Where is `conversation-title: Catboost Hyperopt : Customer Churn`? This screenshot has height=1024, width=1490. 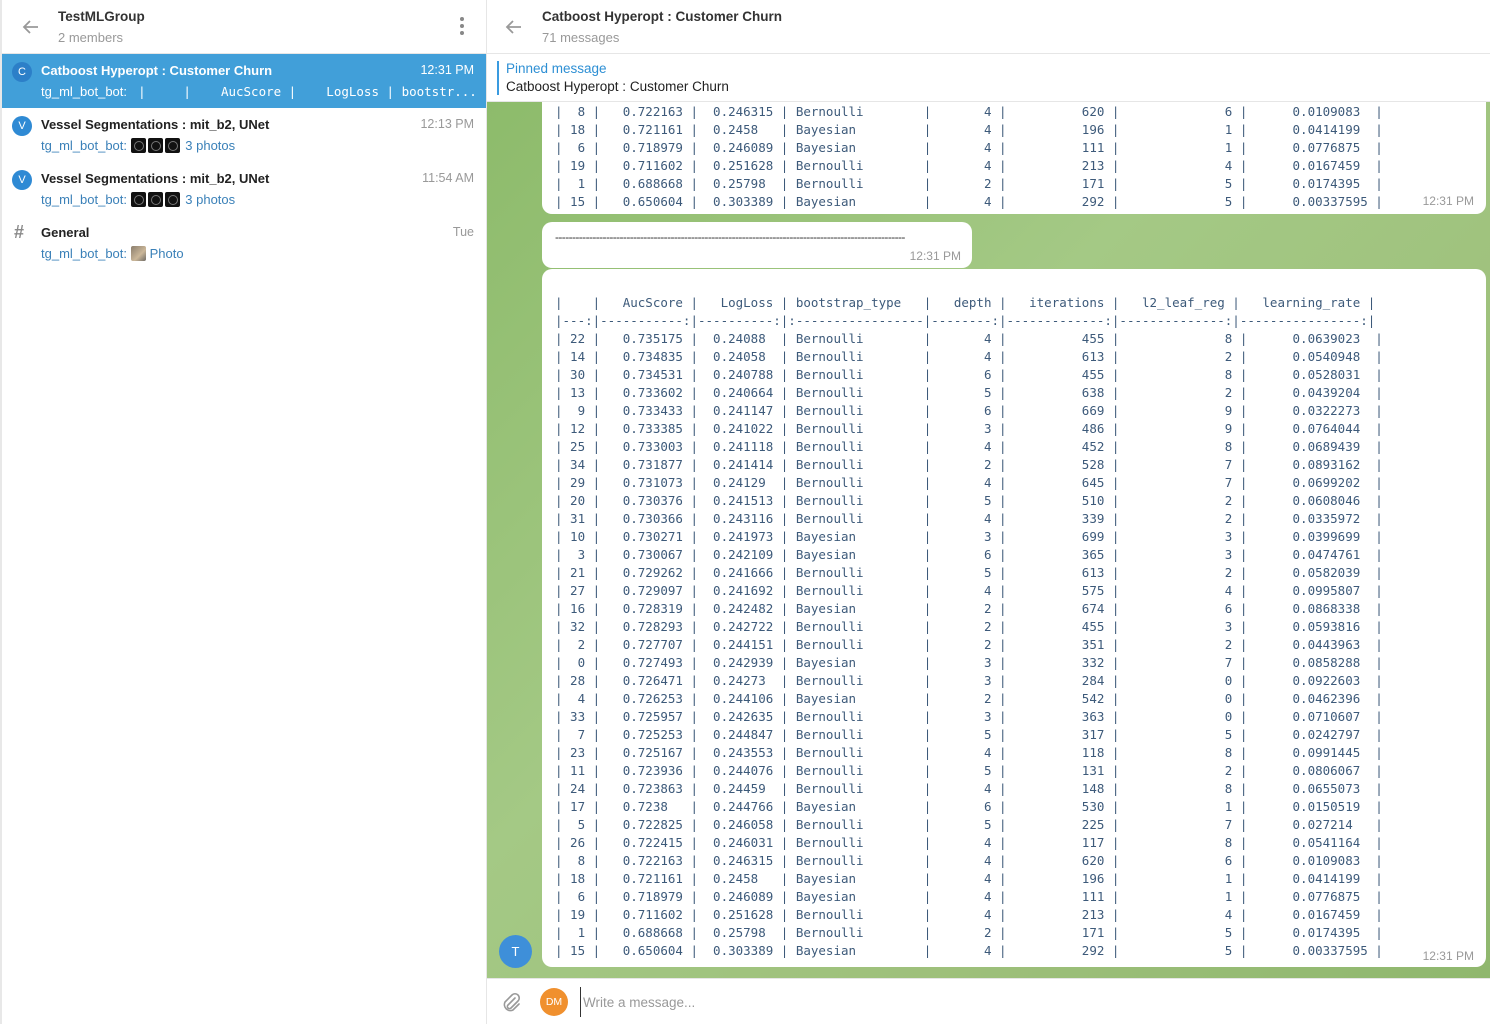 conversation-title: Catboost Hyperopt : Customer Churn is located at coordinates (662, 16).